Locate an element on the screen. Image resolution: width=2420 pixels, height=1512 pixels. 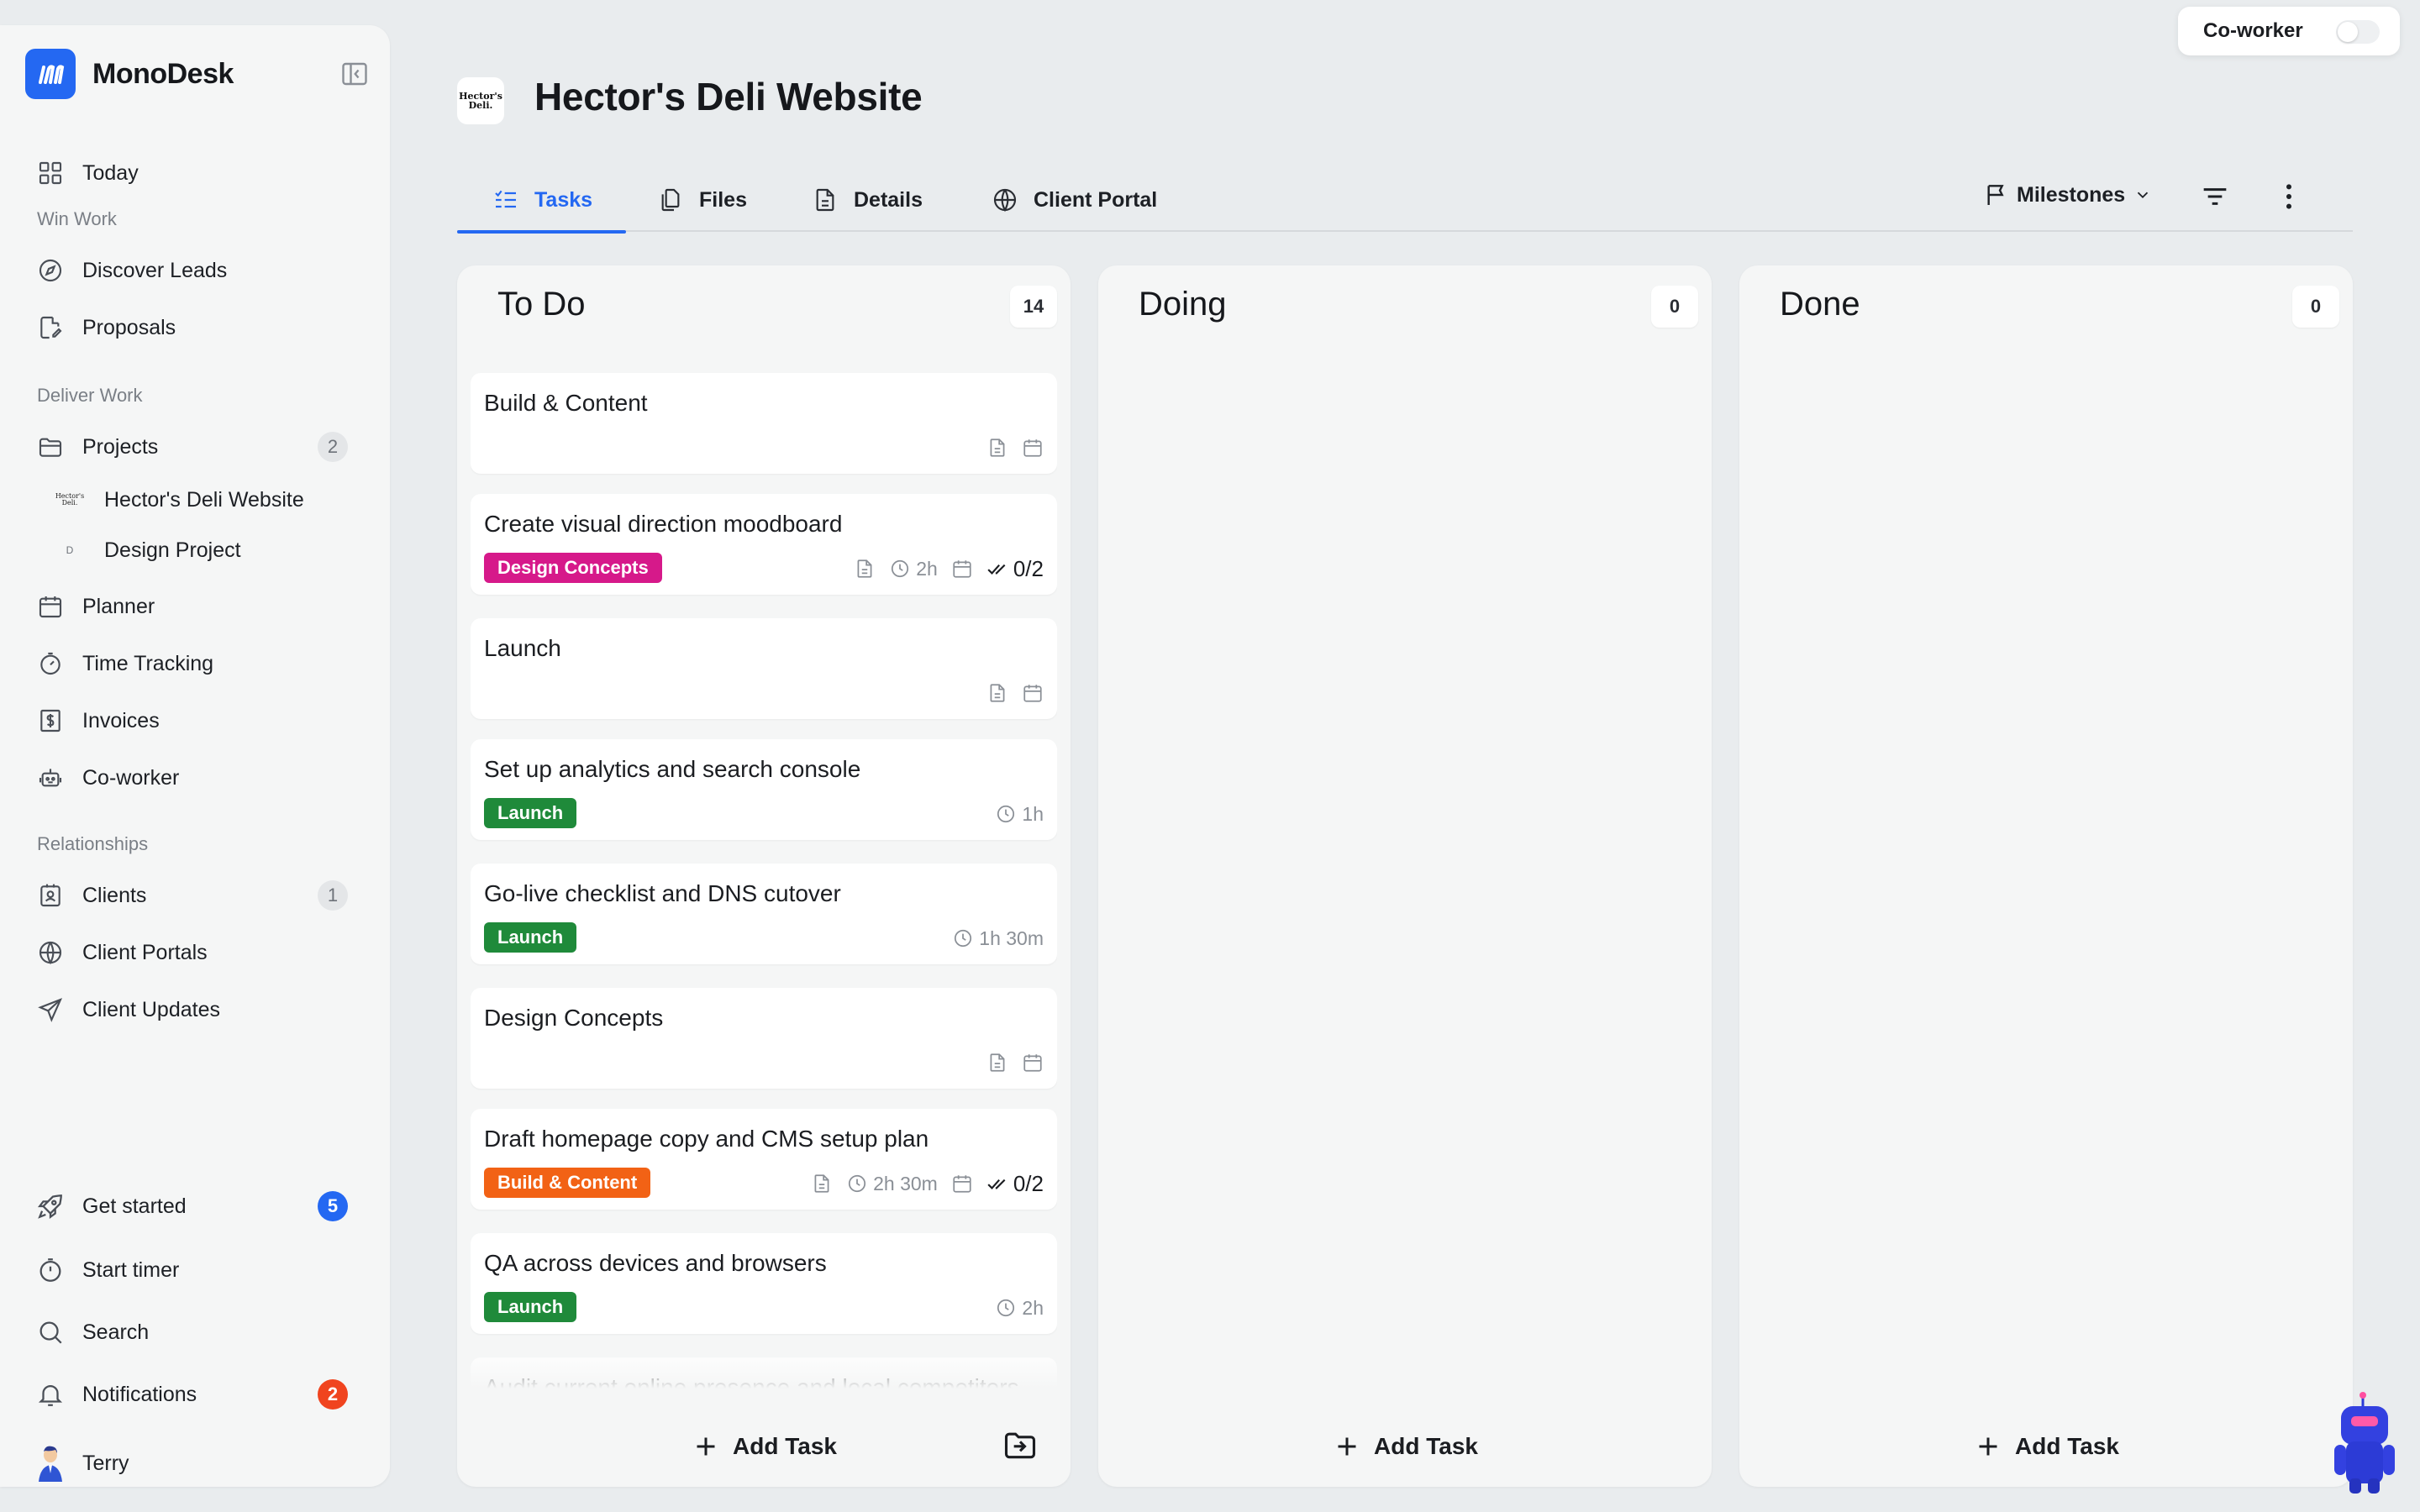
nav-projects-label: Projects is located at coordinates (120, 446).